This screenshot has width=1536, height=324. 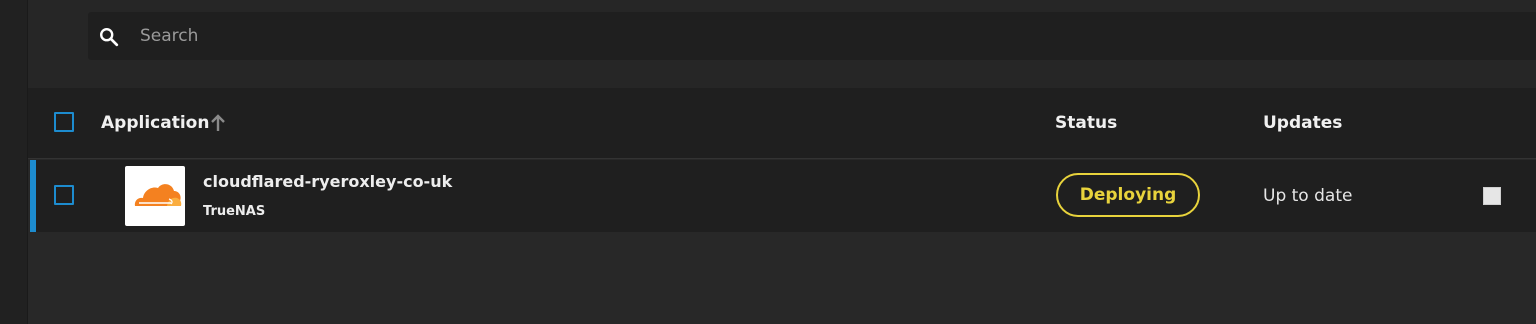 I want to click on search-bar, so click(x=812, y=36).